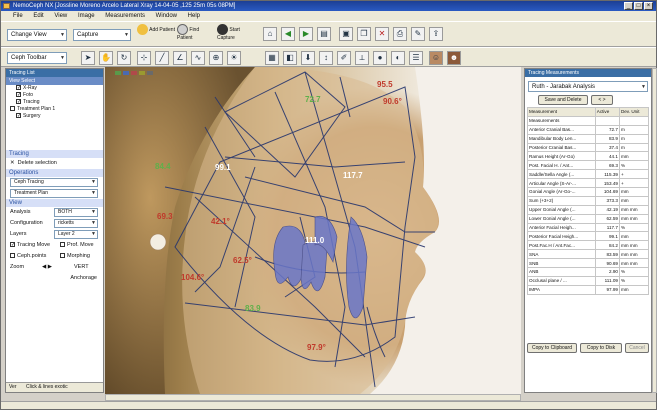  What do you see at coordinates (62, 245) in the screenshot?
I see `prof-move-checkbox` at bounding box center [62, 245].